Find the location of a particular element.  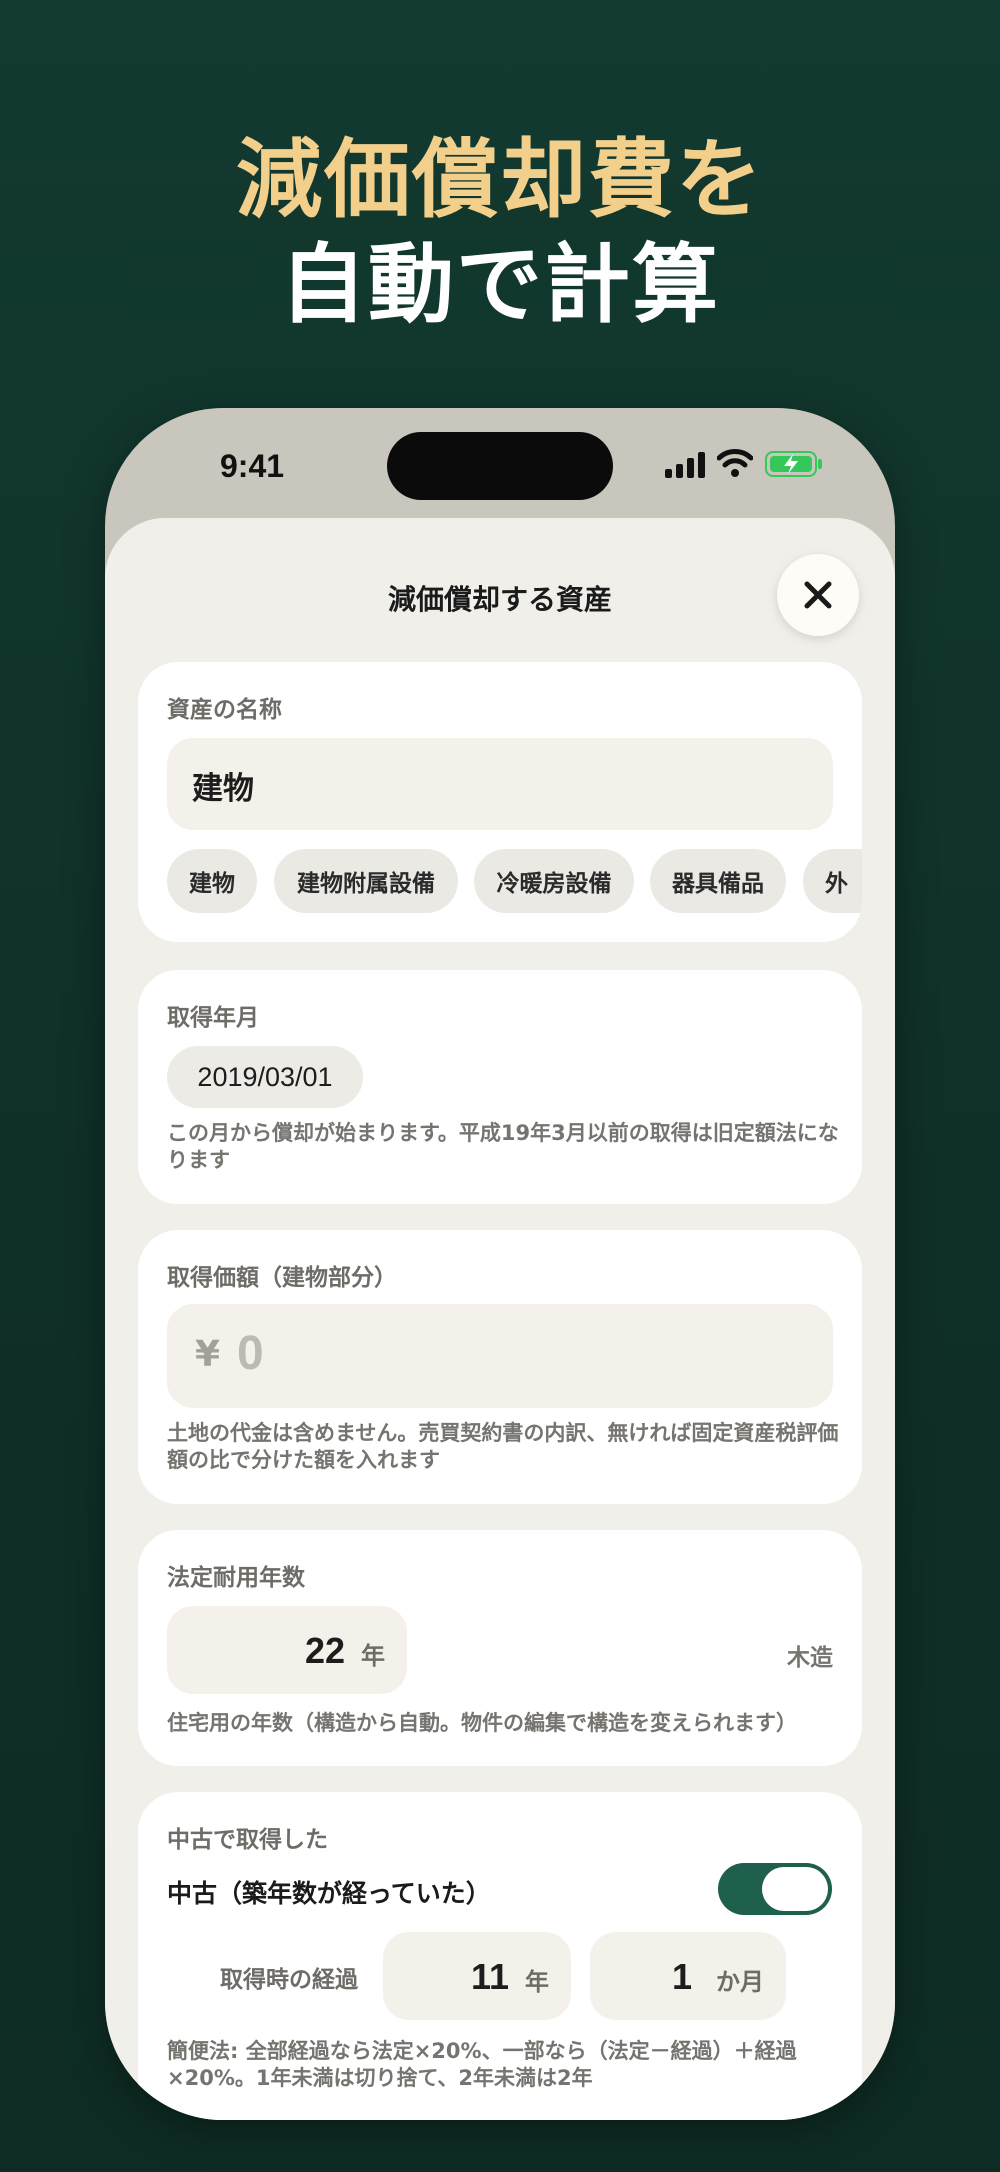

close-button is located at coordinates (818, 595).